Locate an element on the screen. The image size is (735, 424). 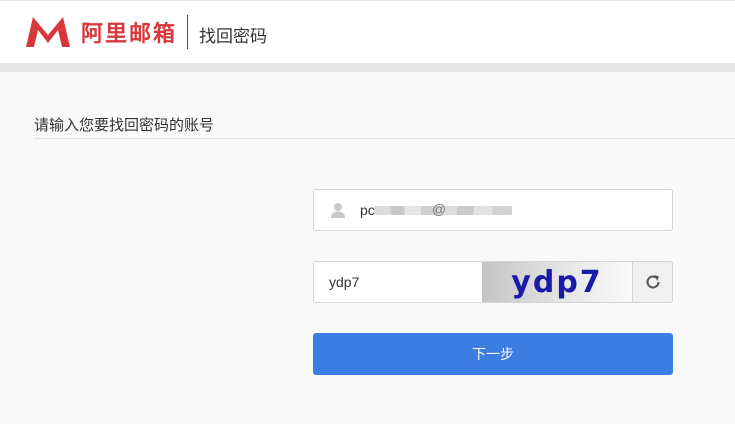
section-title: 请输入您要找回密码的账号 is located at coordinates (124, 125).